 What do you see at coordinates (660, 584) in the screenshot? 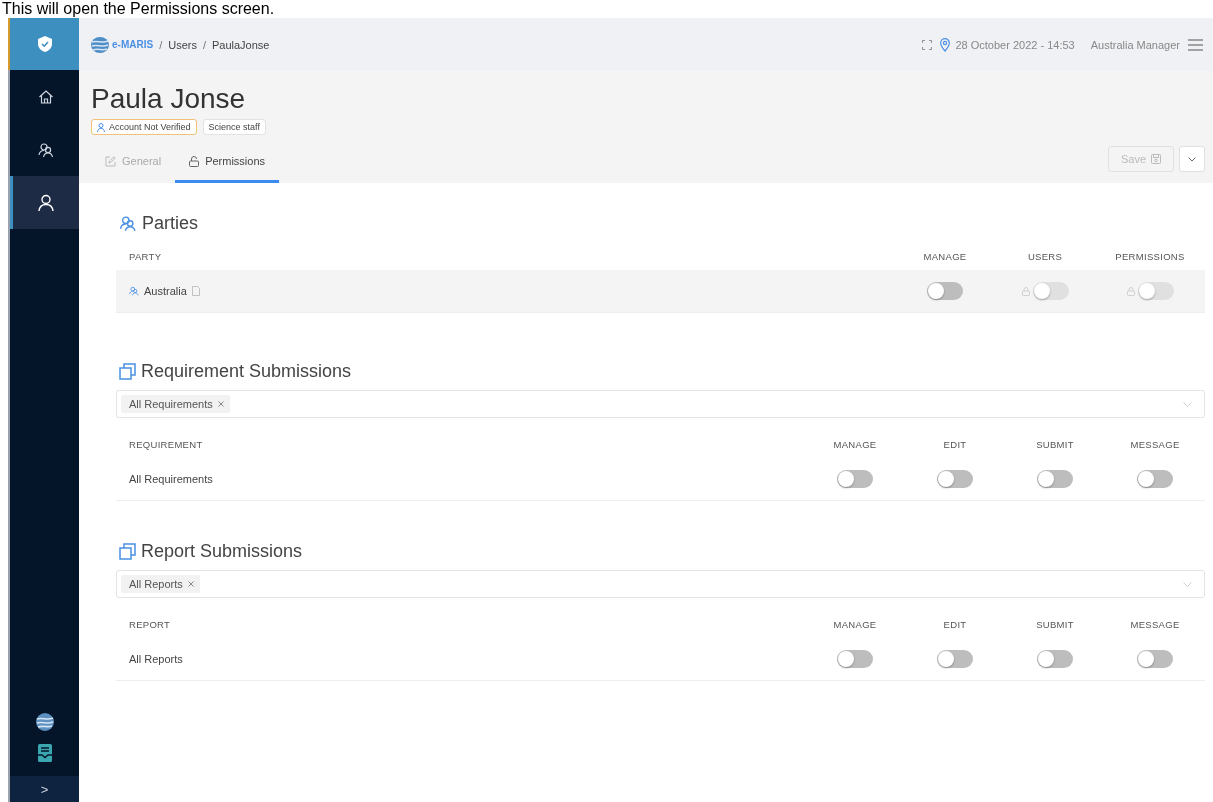
I see `multi-select-field: All Reports` at bounding box center [660, 584].